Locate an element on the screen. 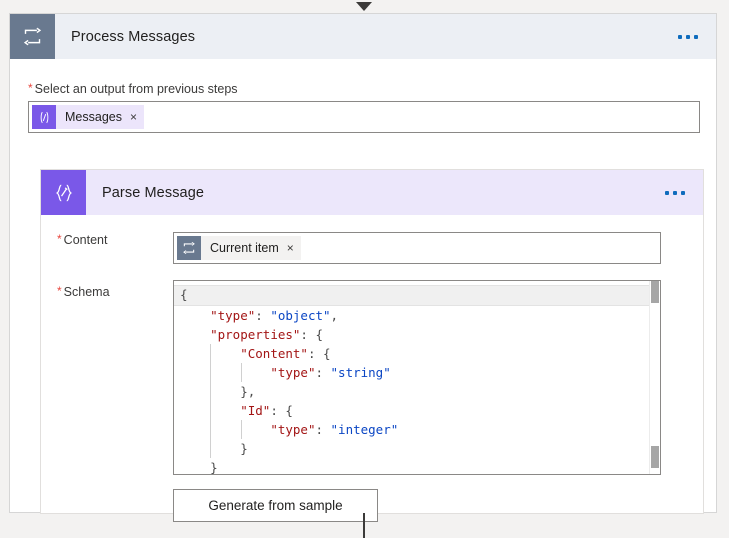 The width and height of the screenshot is (729, 538). select-output-input: Messages × is located at coordinates (364, 117).